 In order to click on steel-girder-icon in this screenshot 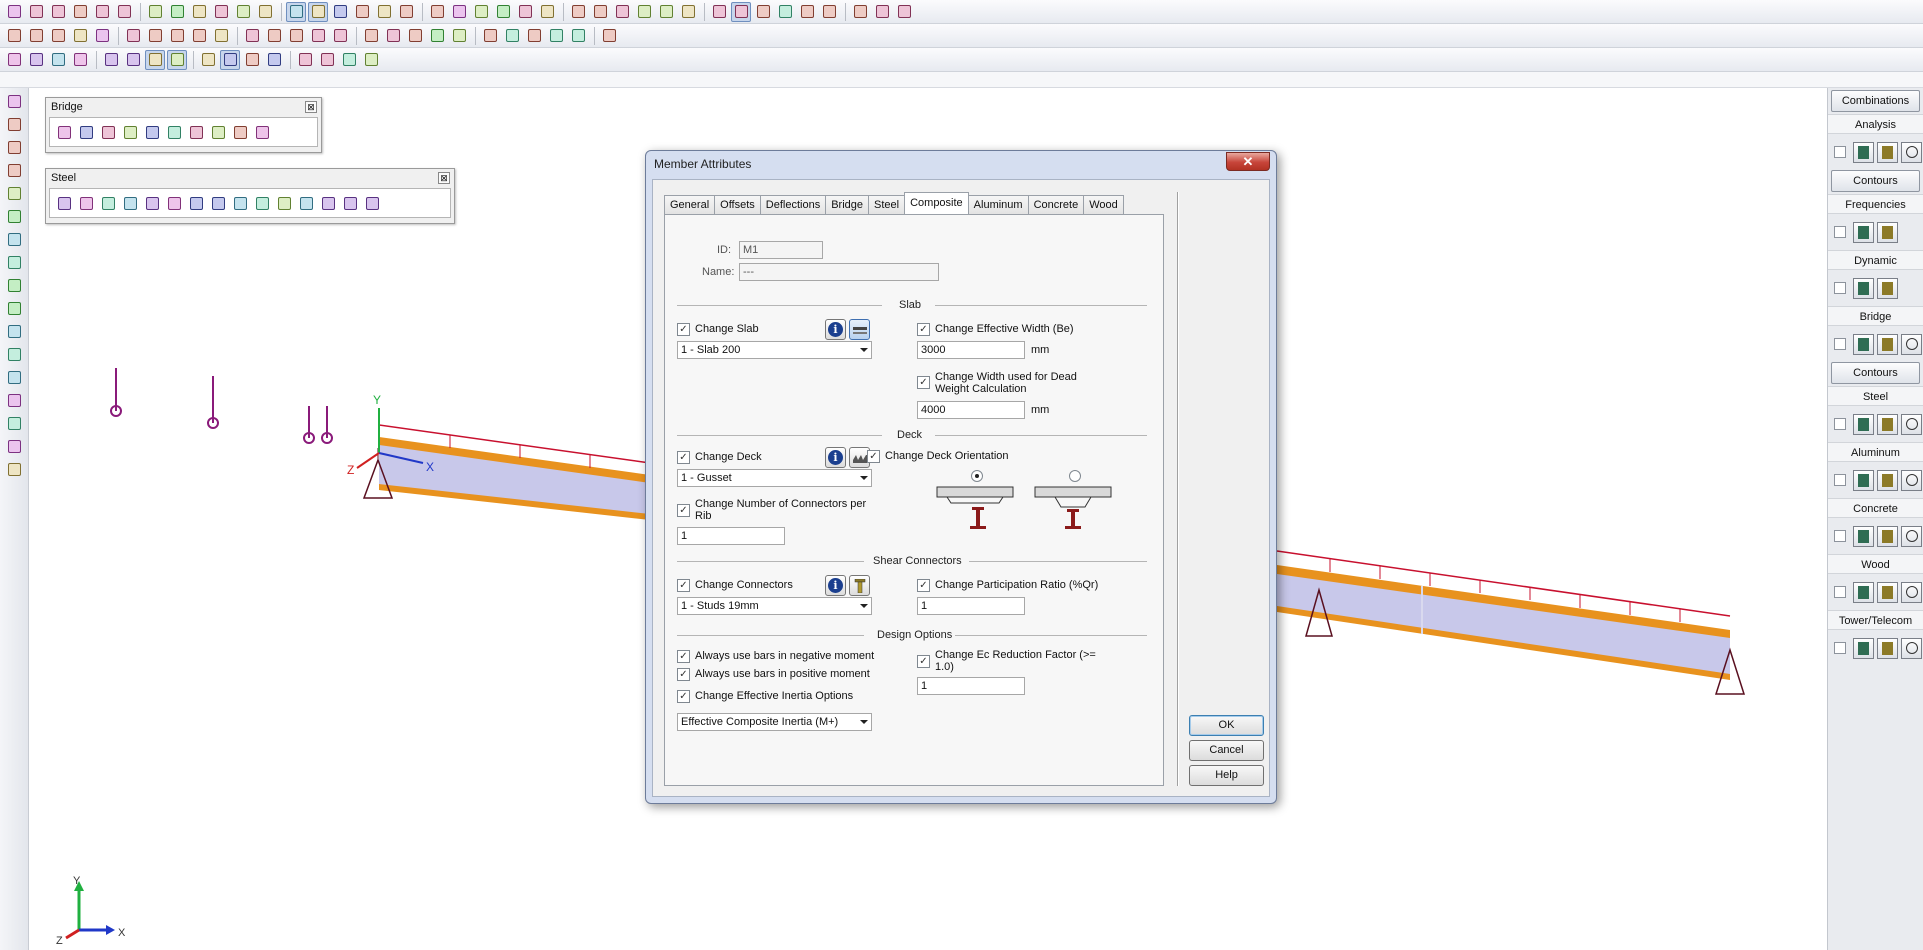, I will do `click(152, 203)`.